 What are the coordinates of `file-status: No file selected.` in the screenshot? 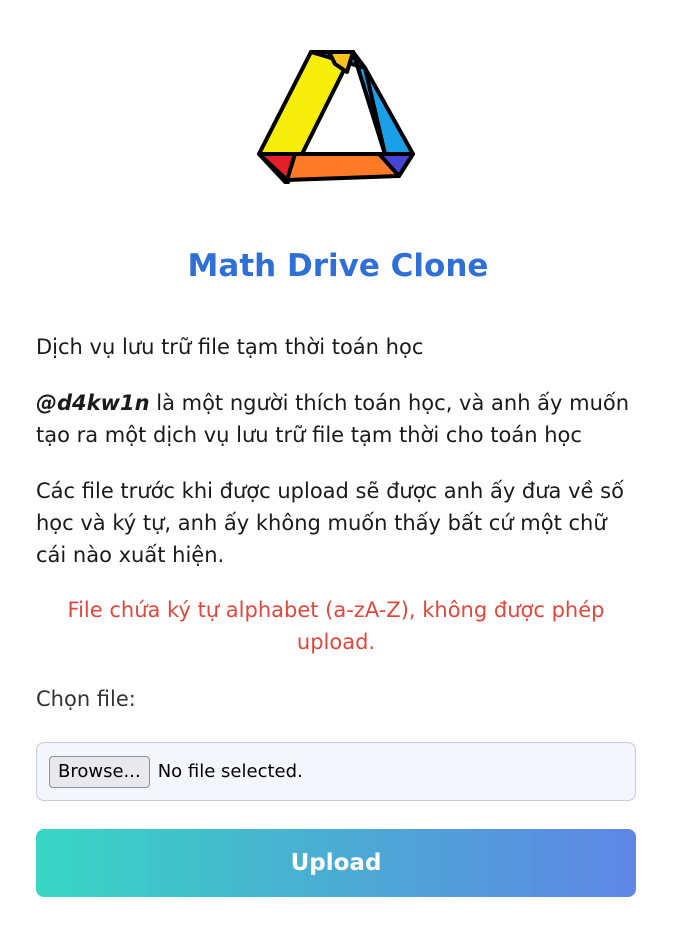 It's located at (230, 771).